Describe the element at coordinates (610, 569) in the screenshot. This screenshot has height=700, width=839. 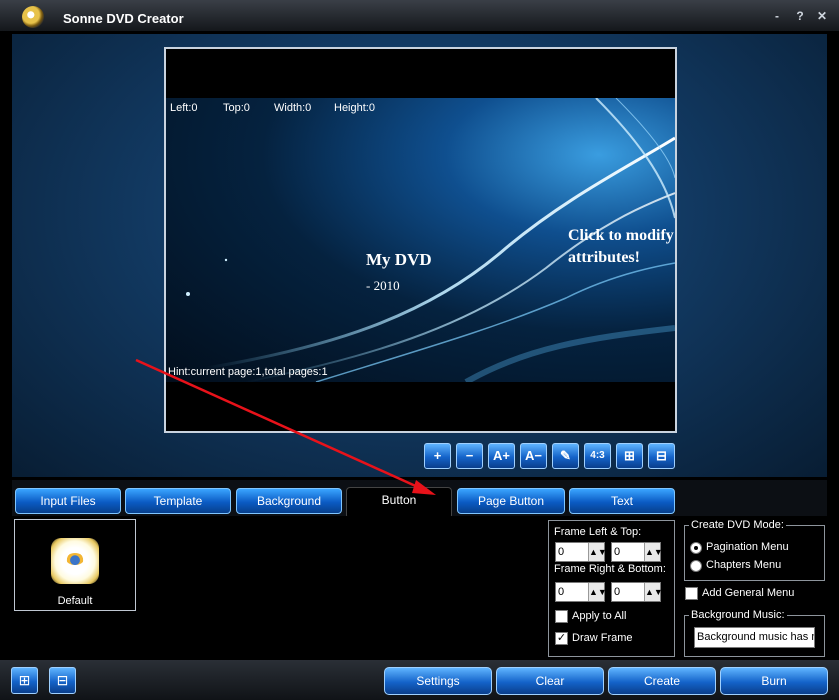
I see `frame-right-bottom-label: Frame Right & Bottom:` at that location.